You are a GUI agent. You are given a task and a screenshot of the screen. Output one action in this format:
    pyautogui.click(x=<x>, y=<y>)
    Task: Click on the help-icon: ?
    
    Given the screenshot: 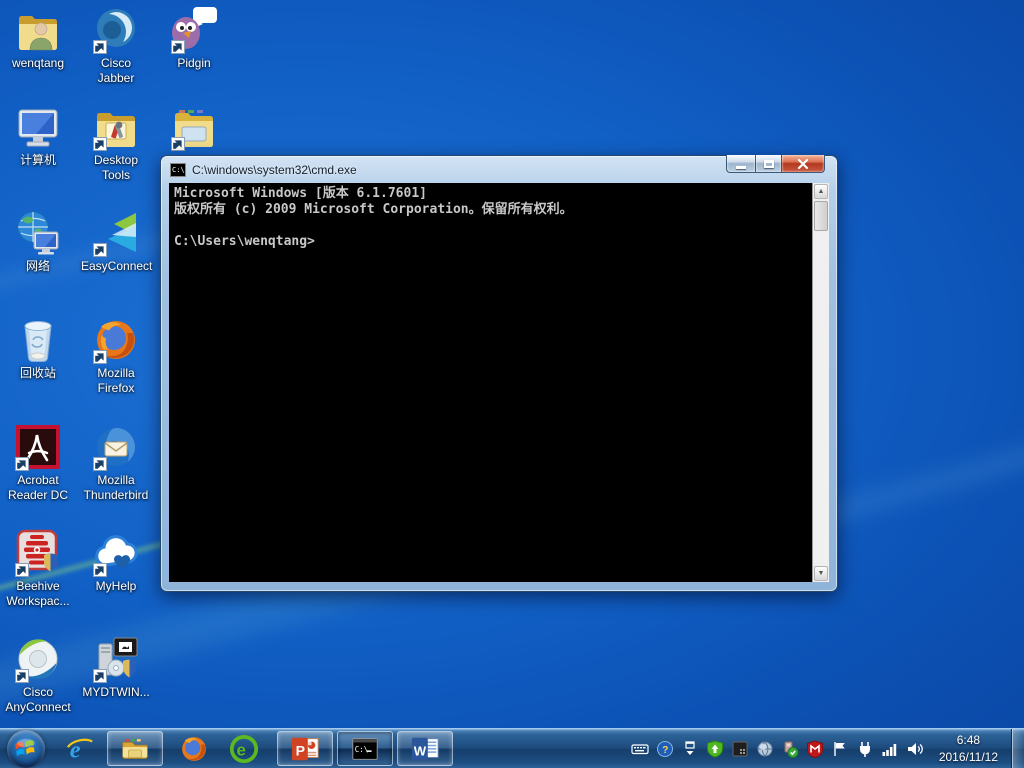 What is the action you would take?
    pyautogui.click(x=665, y=749)
    